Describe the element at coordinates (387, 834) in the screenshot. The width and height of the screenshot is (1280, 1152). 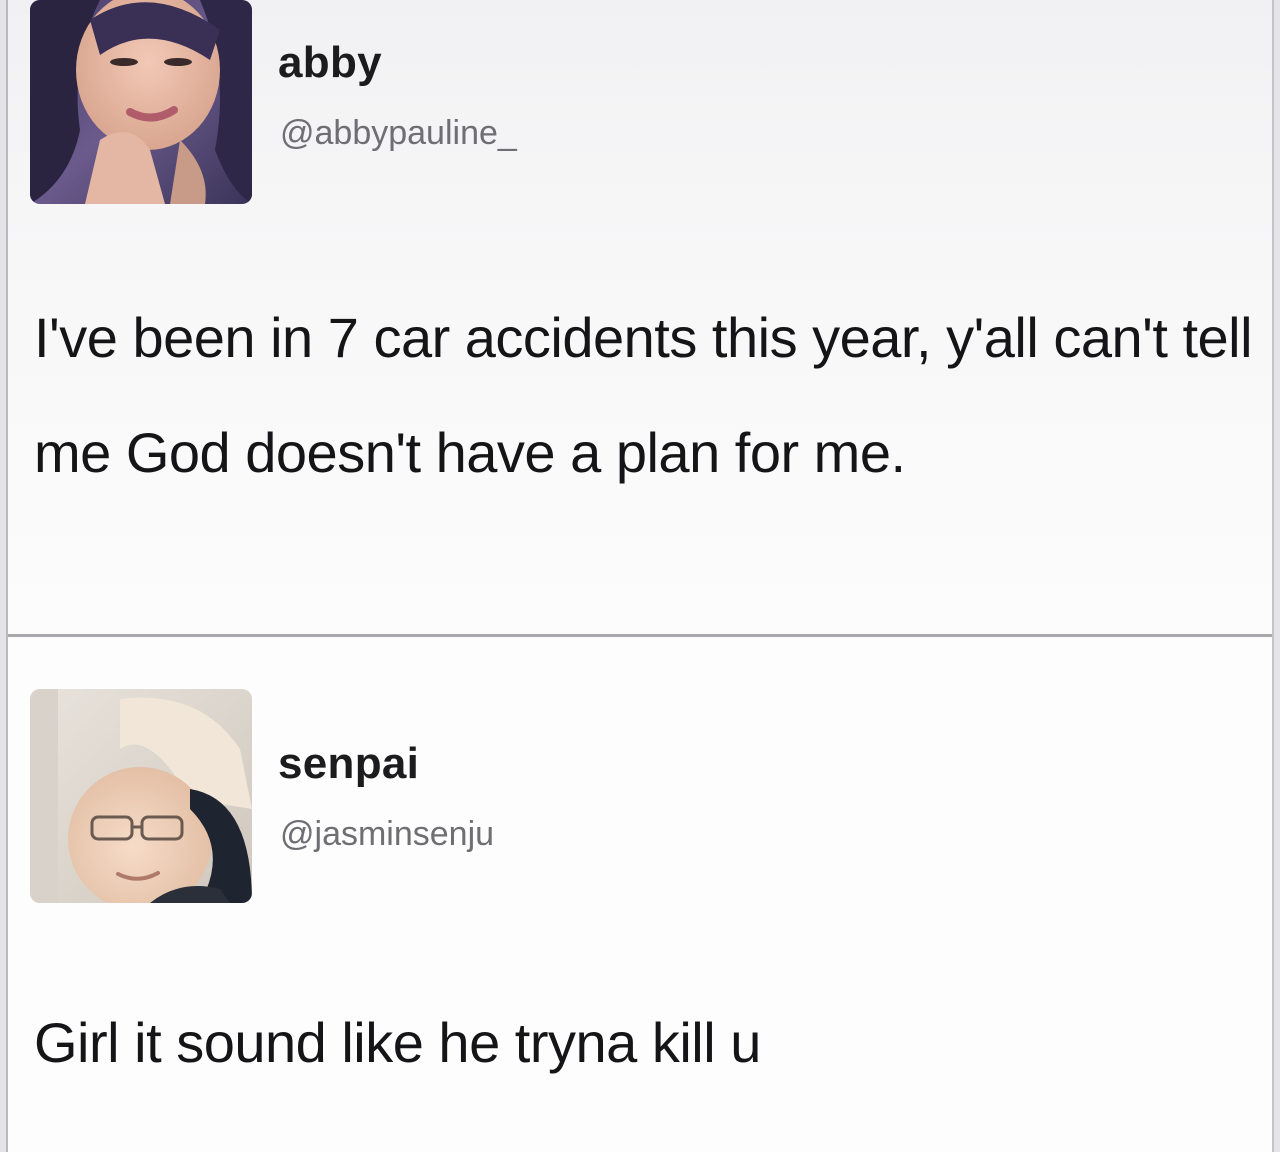
I see `user-handle: @jasminsenju` at that location.